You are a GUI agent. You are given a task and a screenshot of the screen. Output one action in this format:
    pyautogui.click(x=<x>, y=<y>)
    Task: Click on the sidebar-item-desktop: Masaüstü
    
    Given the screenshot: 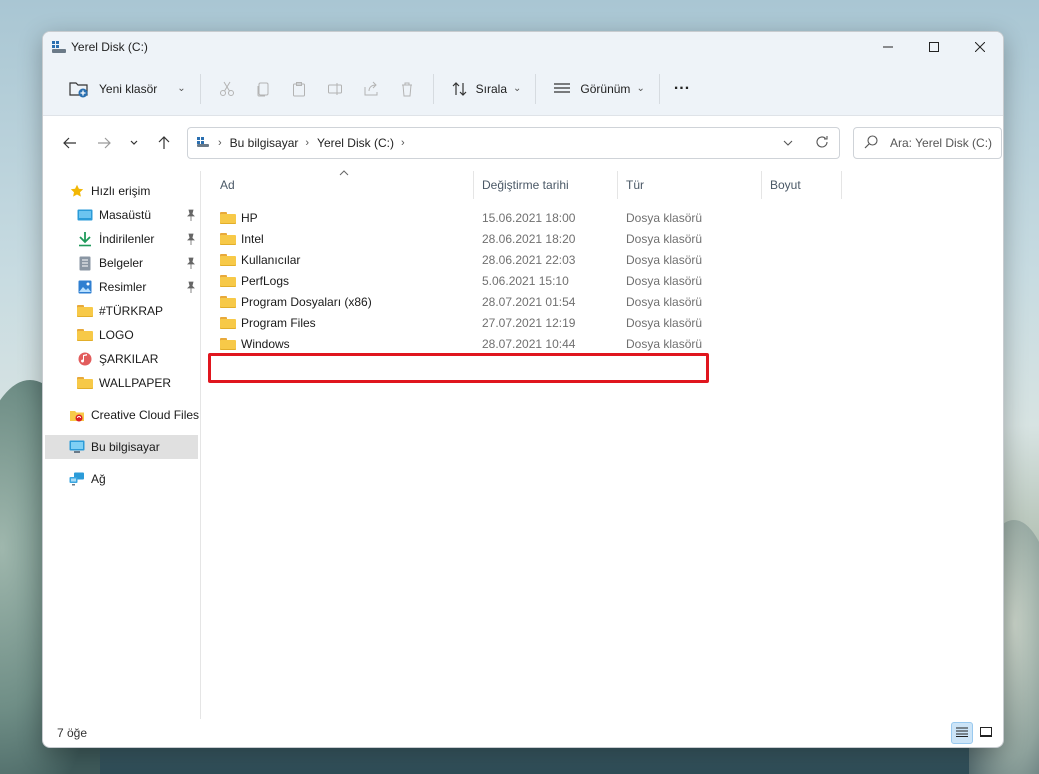 What is the action you would take?
    pyautogui.click(x=121, y=215)
    